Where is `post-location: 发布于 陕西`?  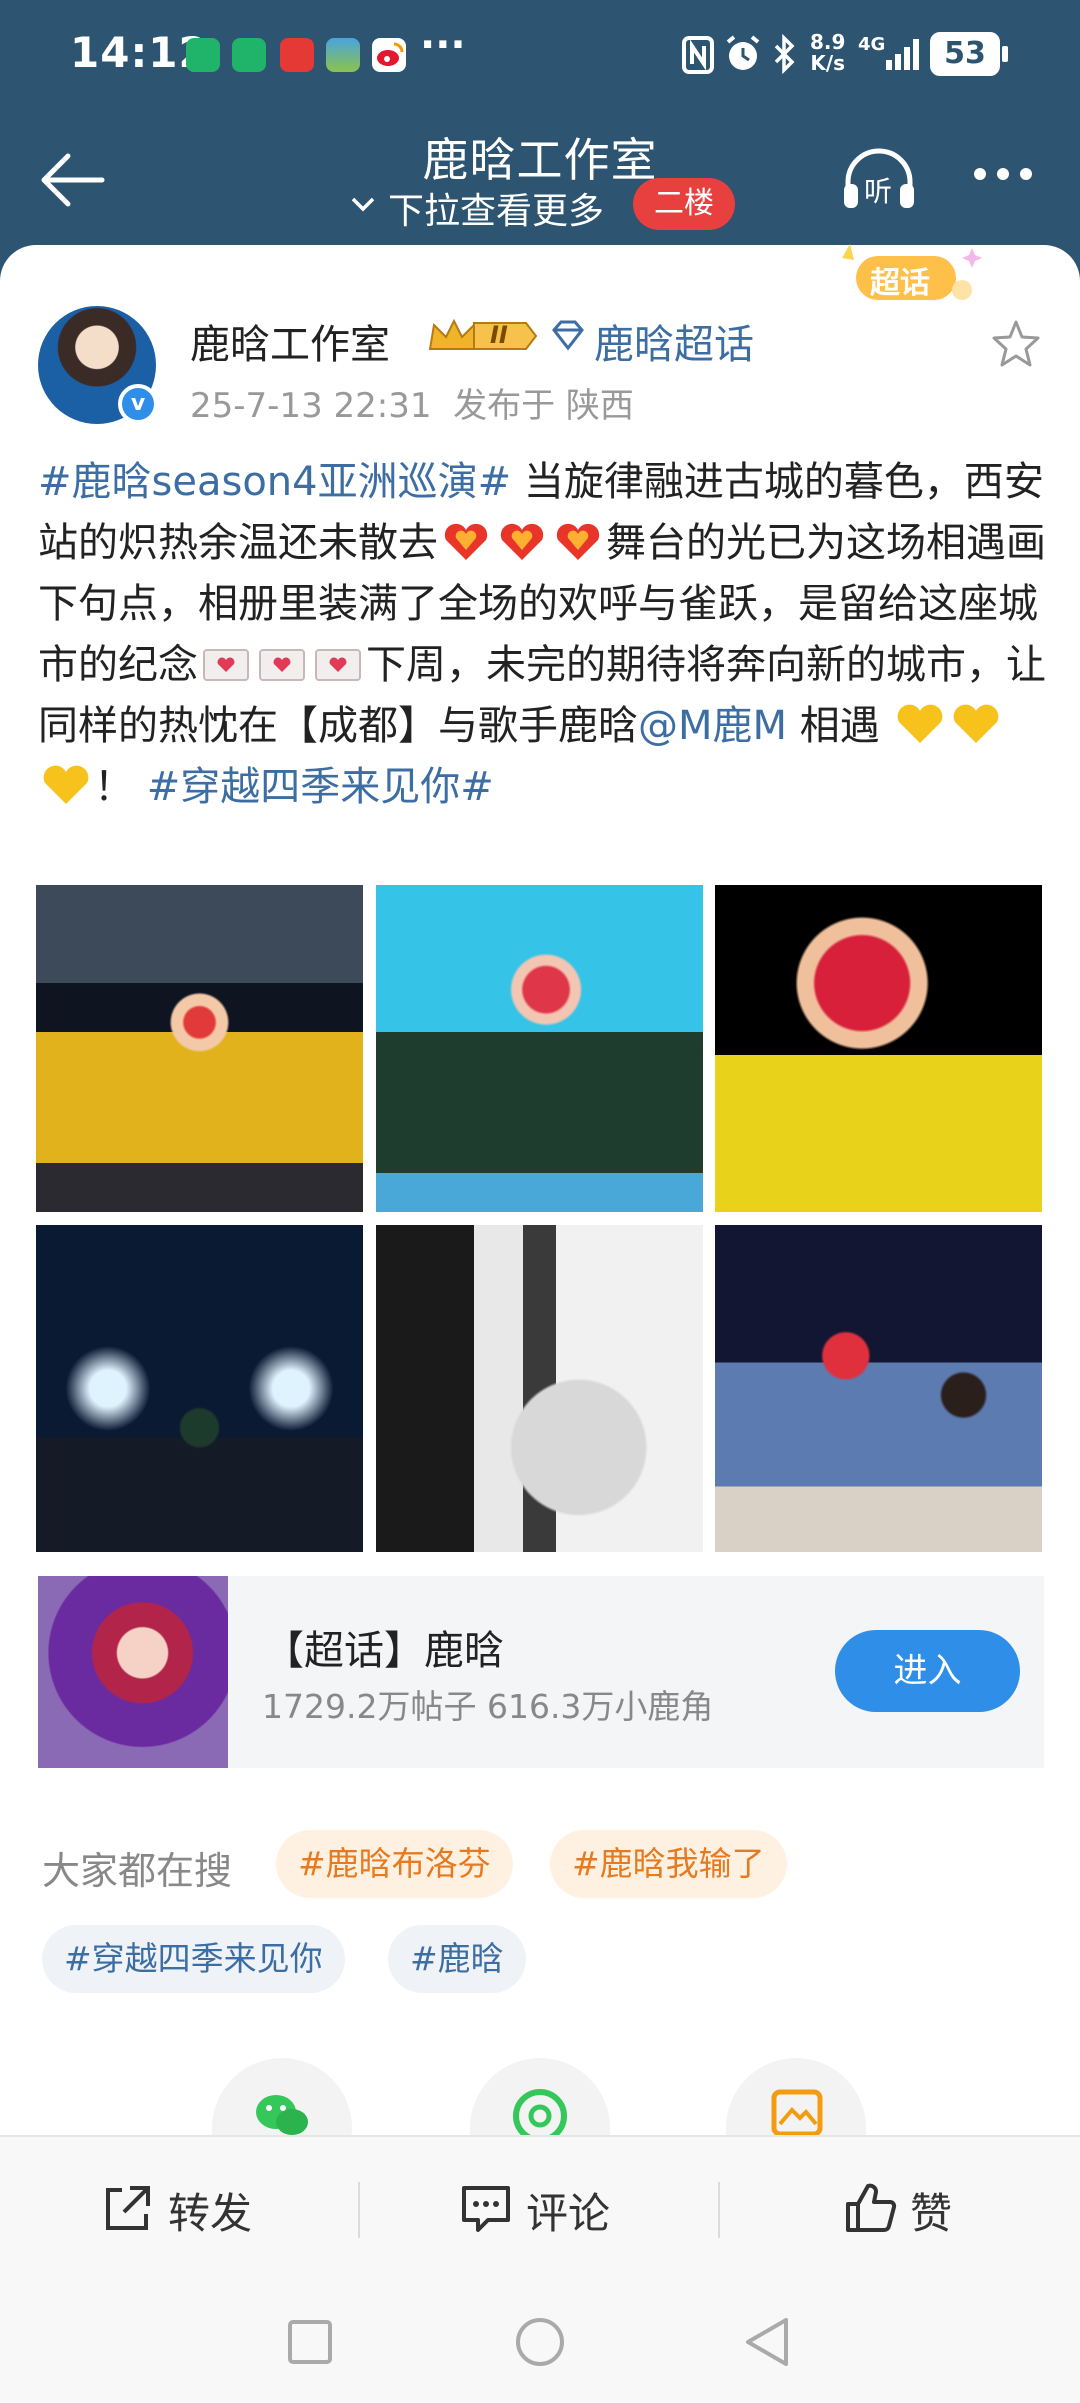
post-location: 发布于 陕西 is located at coordinates (543, 406).